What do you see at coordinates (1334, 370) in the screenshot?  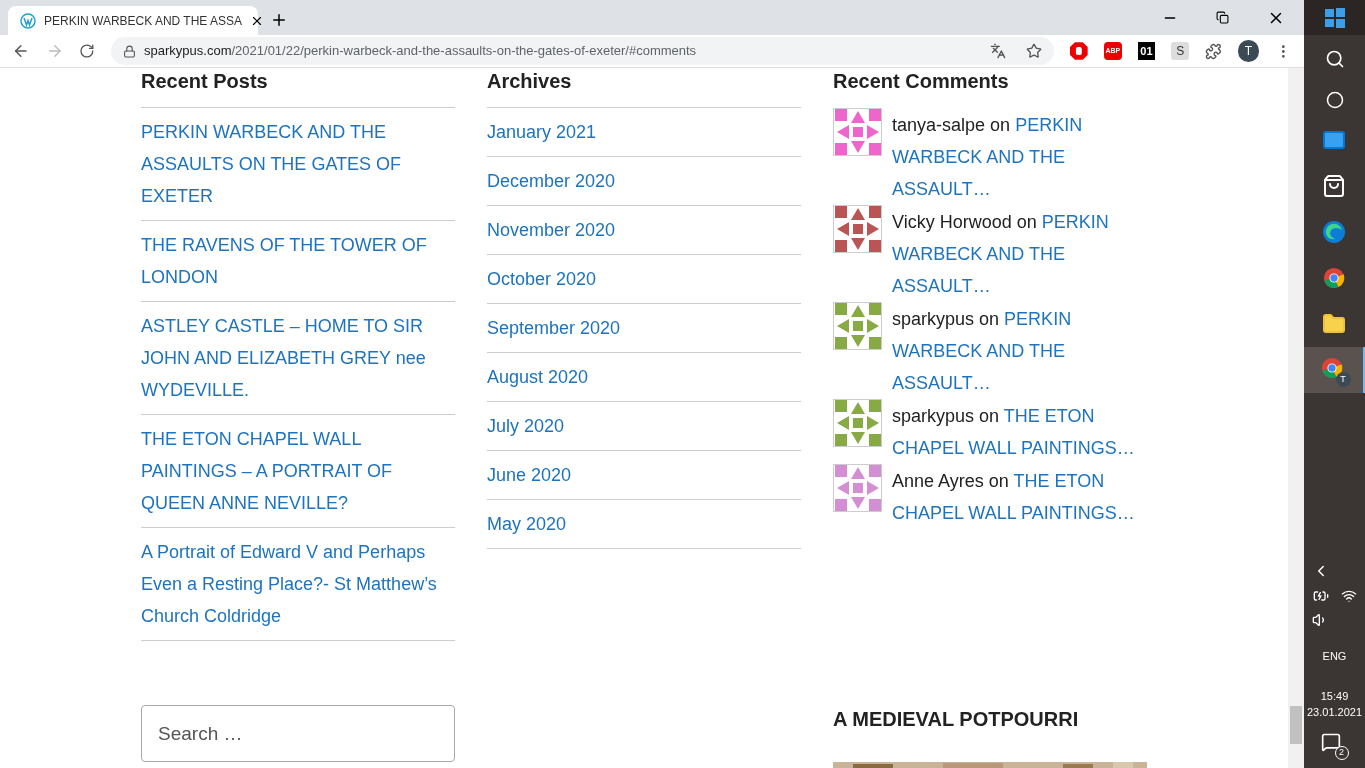 I see `taskbar-app: T` at bounding box center [1334, 370].